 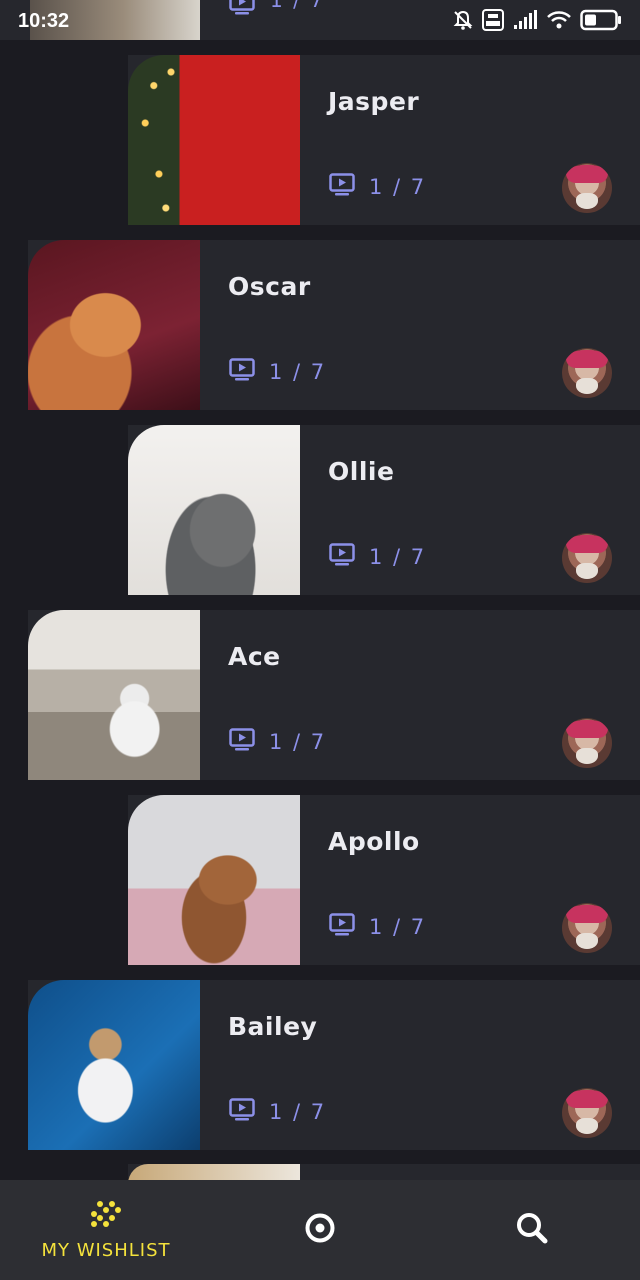 I want to click on pet-name: Jasper, so click(x=374, y=101).